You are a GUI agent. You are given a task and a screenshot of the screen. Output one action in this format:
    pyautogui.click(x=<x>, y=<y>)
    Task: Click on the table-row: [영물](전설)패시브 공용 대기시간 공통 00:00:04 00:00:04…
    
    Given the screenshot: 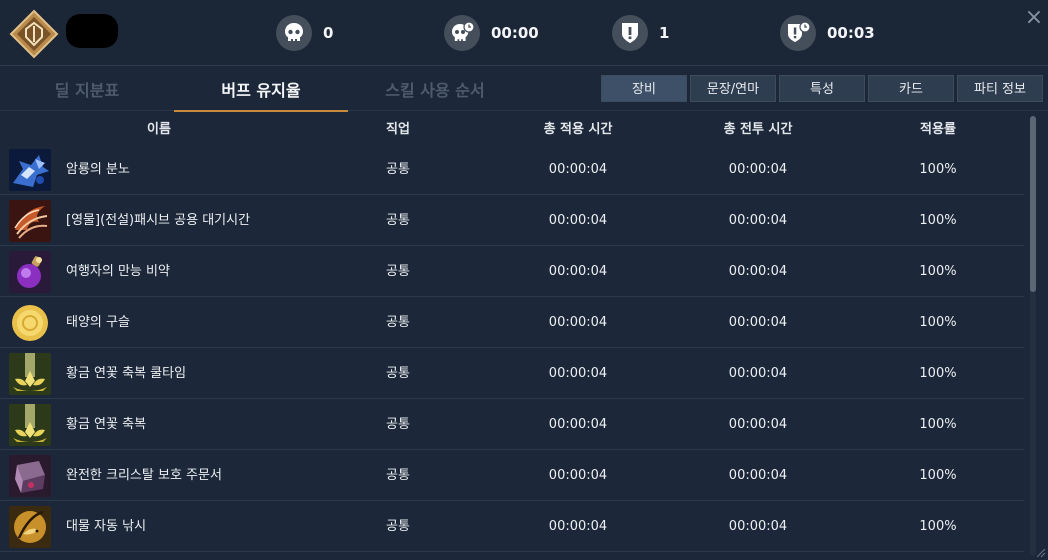 What is the action you would take?
    pyautogui.click(x=512, y=220)
    